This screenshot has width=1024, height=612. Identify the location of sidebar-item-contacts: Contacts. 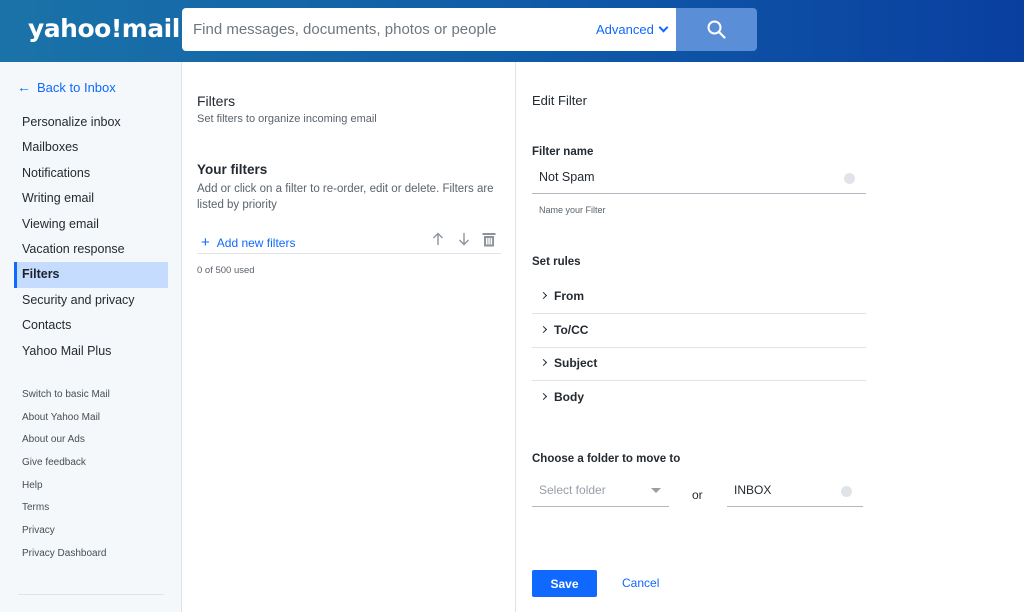
(91, 325).